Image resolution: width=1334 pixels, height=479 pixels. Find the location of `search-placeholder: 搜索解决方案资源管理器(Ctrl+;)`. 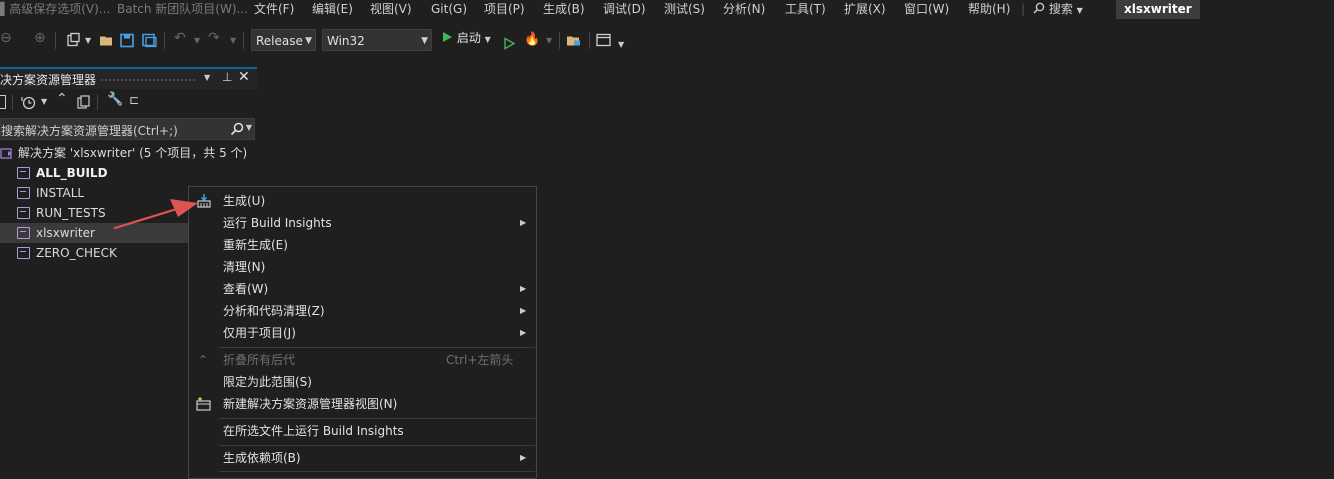

search-placeholder: 搜索解决方案资源管理器(Ctrl+;) is located at coordinates (89, 131).